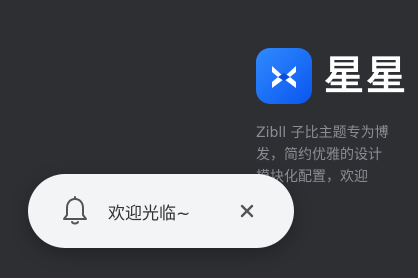 This screenshot has height=278, width=418. I want to click on brand-name: 星星, so click(366, 76).